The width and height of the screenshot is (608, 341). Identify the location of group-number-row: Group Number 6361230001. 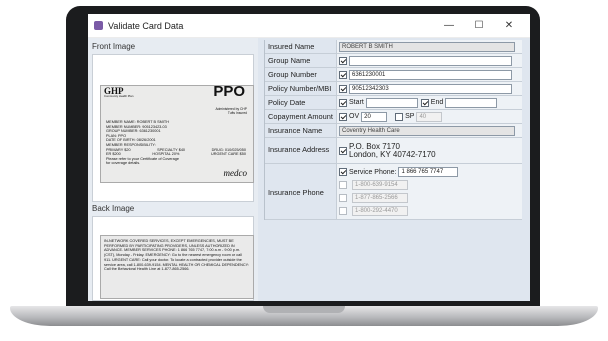
(393, 75).